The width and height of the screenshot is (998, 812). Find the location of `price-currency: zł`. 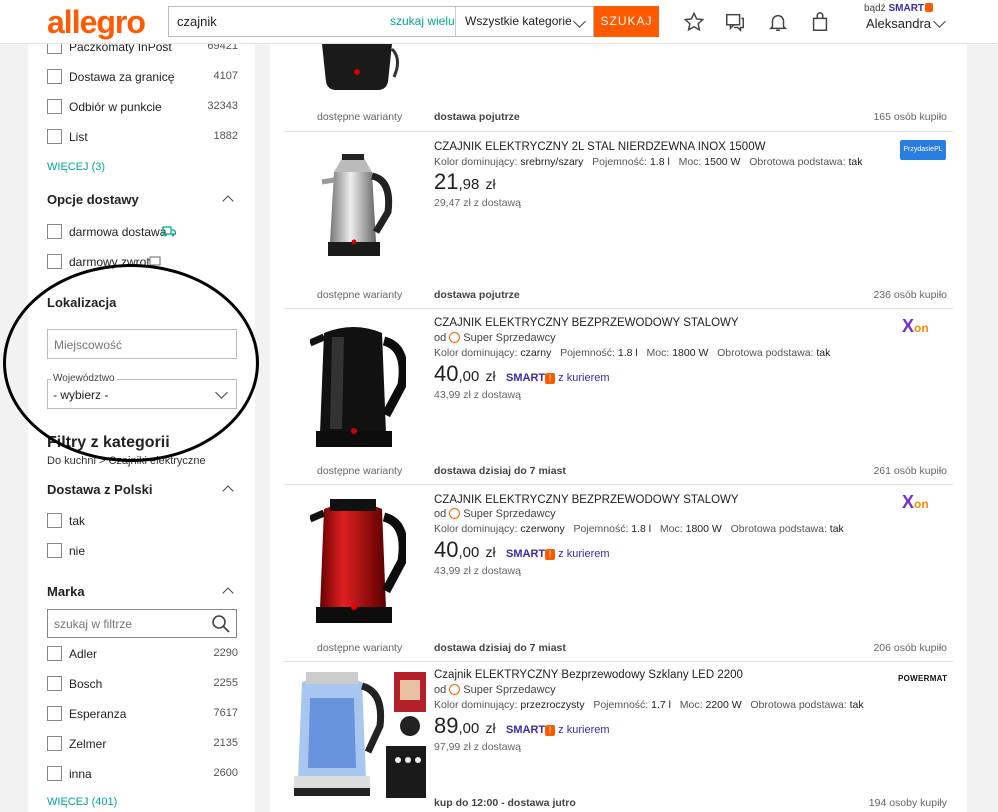

price-currency: zł is located at coordinates (490, 552).